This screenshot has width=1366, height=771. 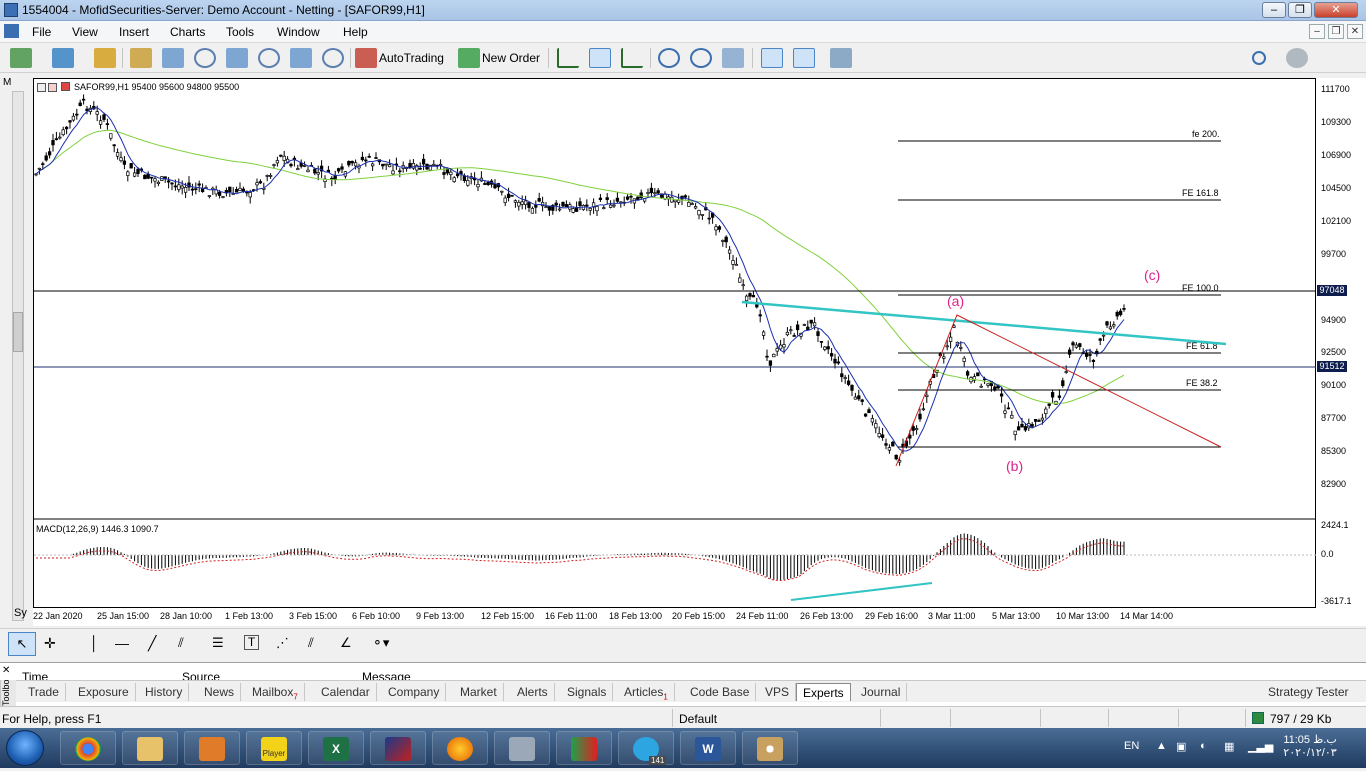 What do you see at coordinates (701, 58) in the screenshot?
I see `zoom-out-icon` at bounding box center [701, 58].